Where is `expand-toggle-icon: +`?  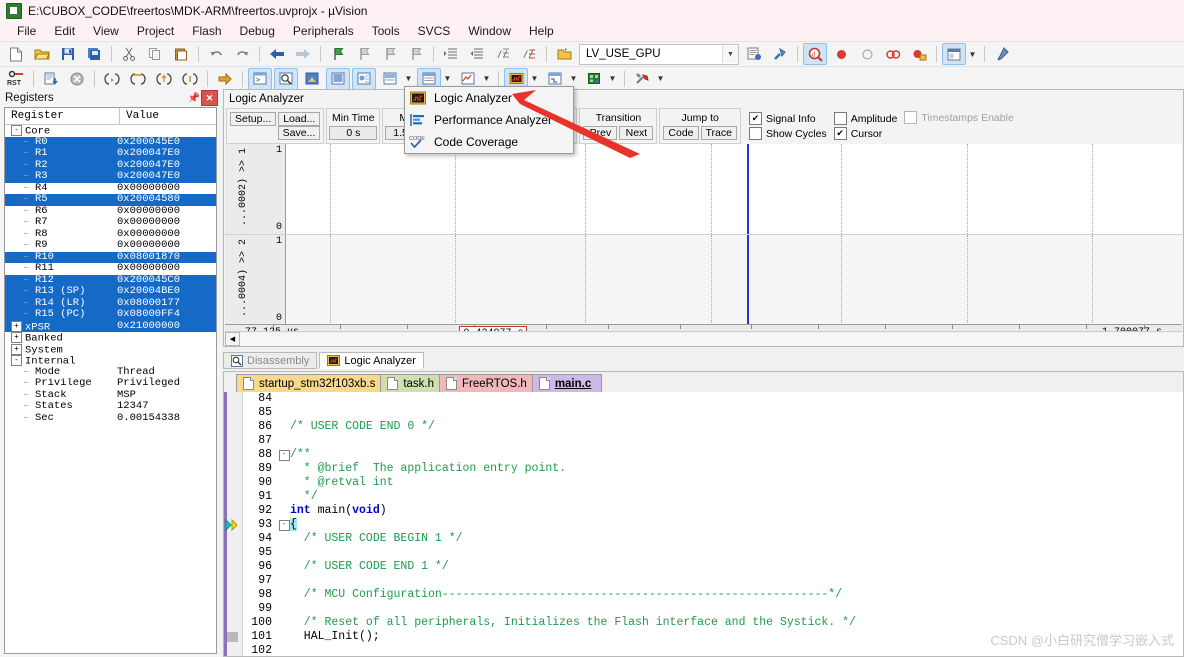 expand-toggle-icon: + is located at coordinates (16, 337).